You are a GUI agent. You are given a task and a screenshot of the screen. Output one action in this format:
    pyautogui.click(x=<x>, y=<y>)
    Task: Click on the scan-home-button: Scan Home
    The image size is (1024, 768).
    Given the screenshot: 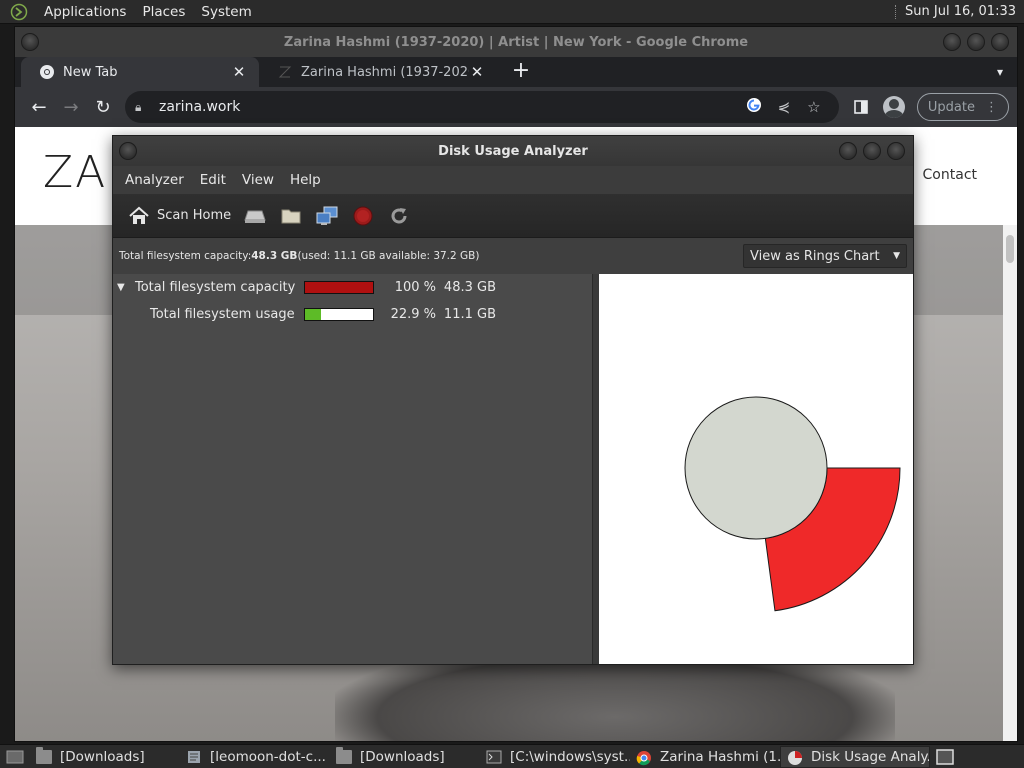 What is the action you would take?
    pyautogui.click(x=179, y=216)
    